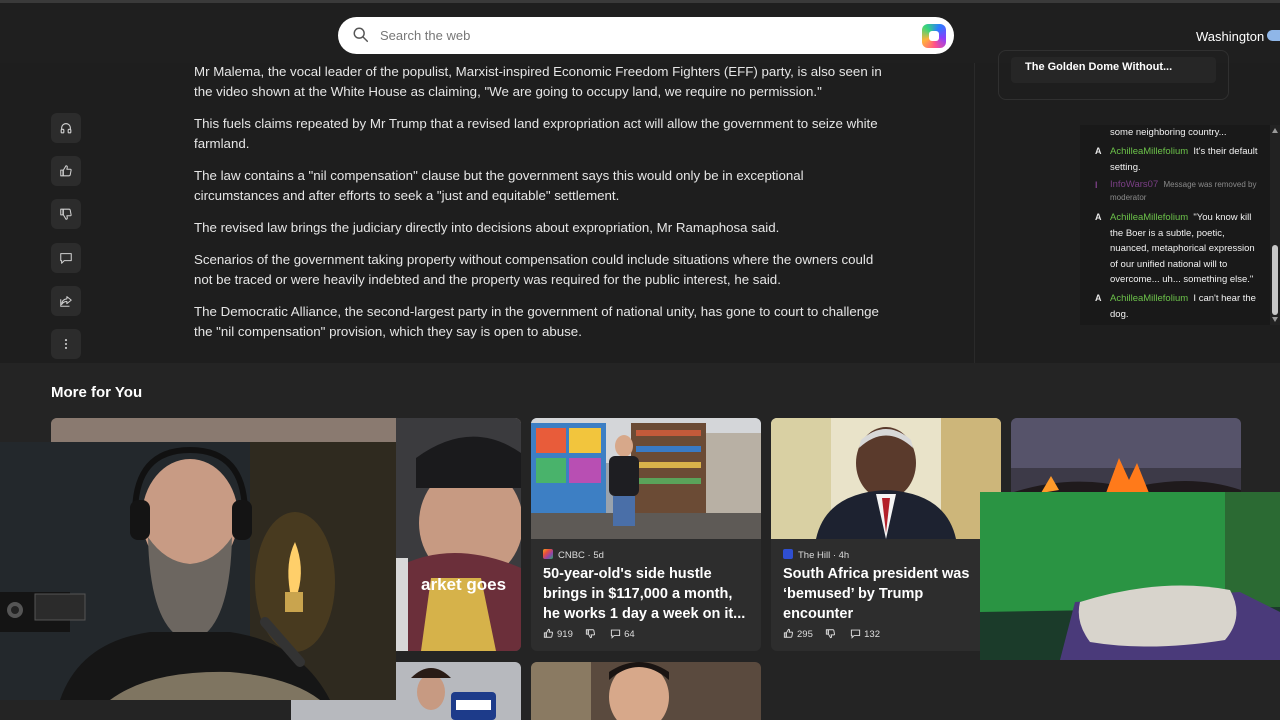  I want to click on news-card, so click(646, 691).